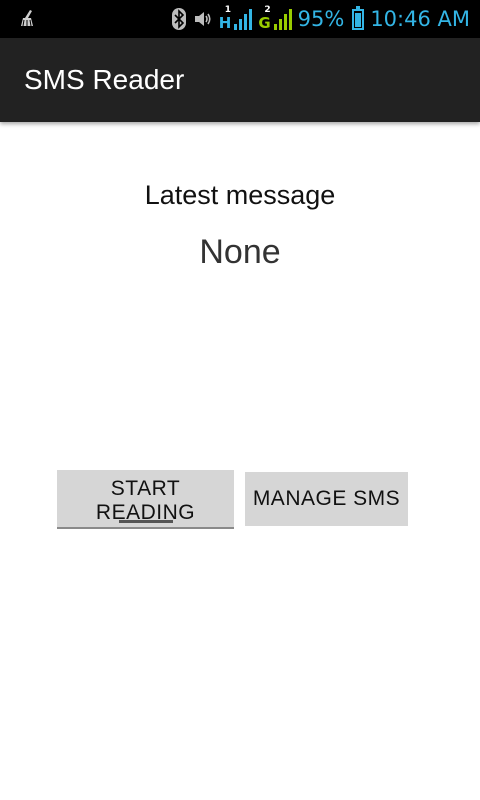 The image size is (480, 800). I want to click on volume-icon, so click(203, 19).